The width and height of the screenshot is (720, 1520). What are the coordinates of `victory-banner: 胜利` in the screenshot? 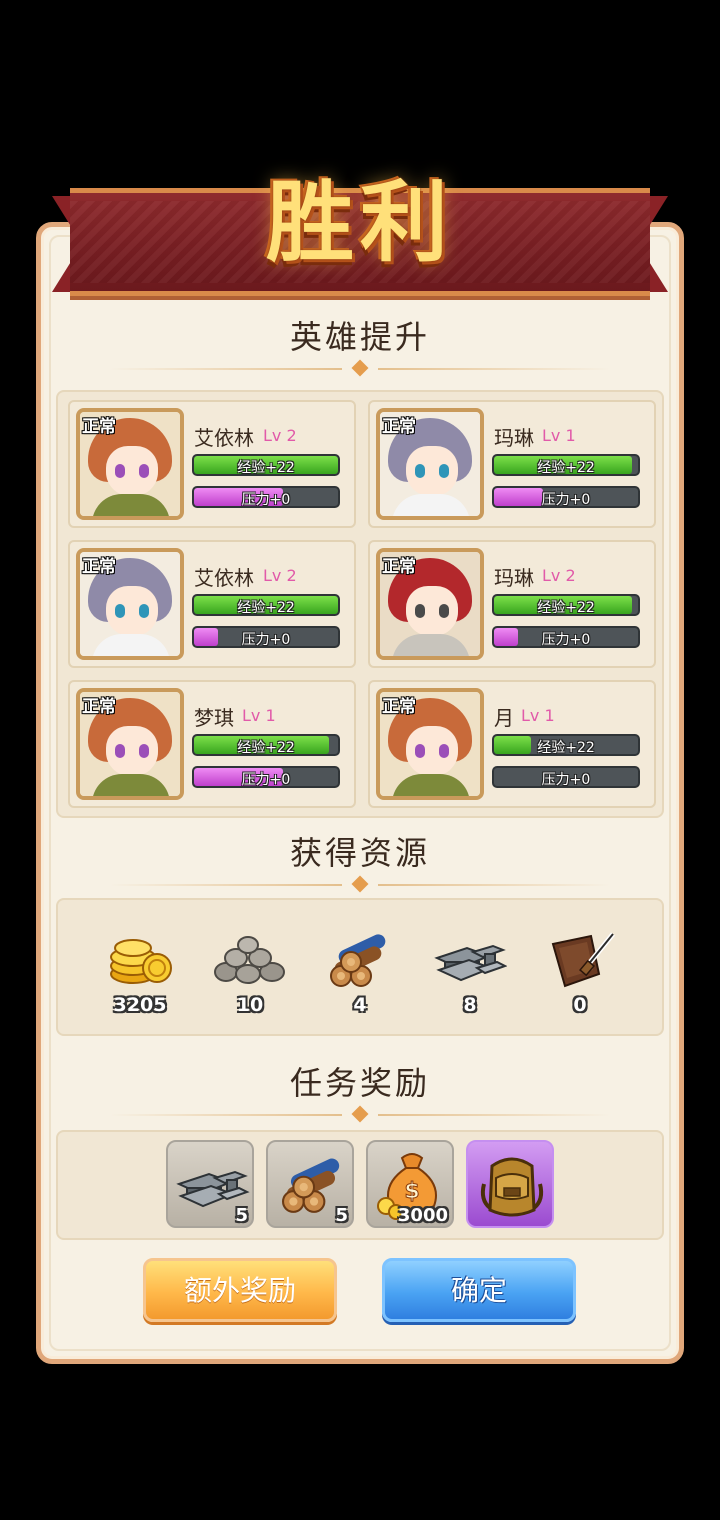 It's located at (360, 234).